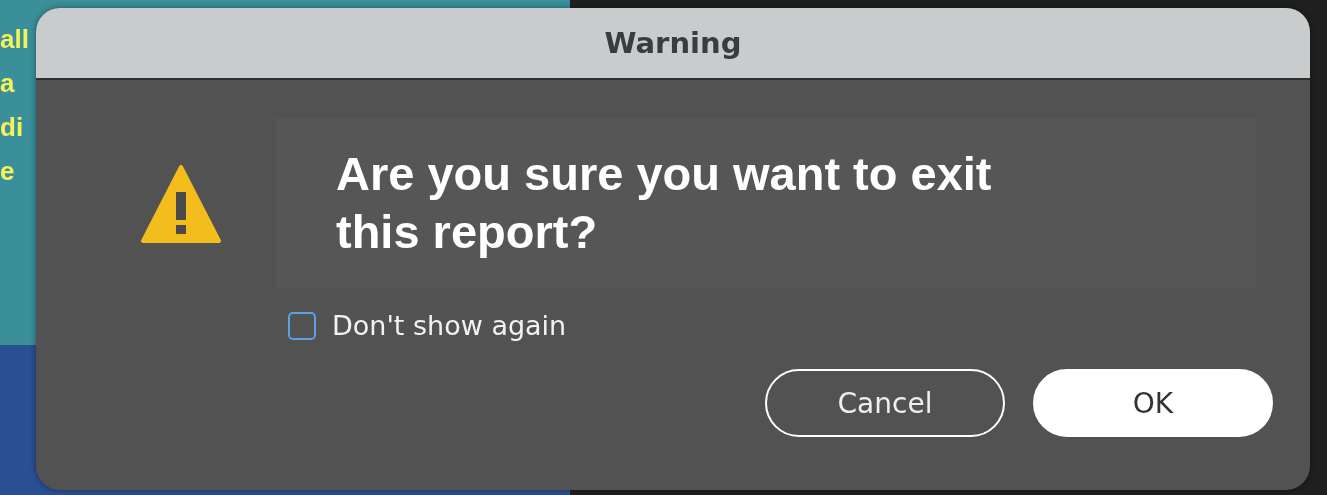 The height and width of the screenshot is (495, 1327). Describe the element at coordinates (181, 204) in the screenshot. I see `warning-icon` at that location.